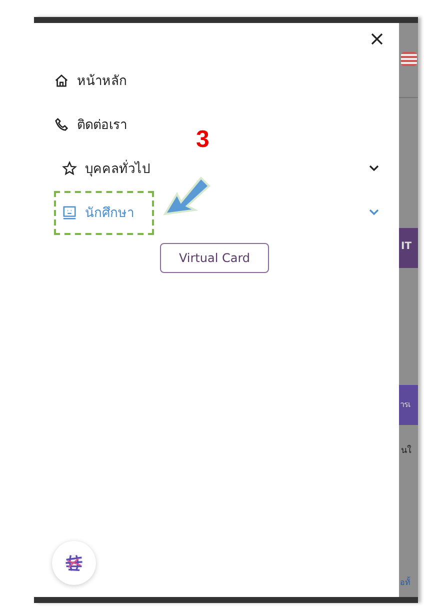 This screenshot has height=616, width=424. Describe the element at coordinates (203, 140) in the screenshot. I see `step-number: 3` at that location.